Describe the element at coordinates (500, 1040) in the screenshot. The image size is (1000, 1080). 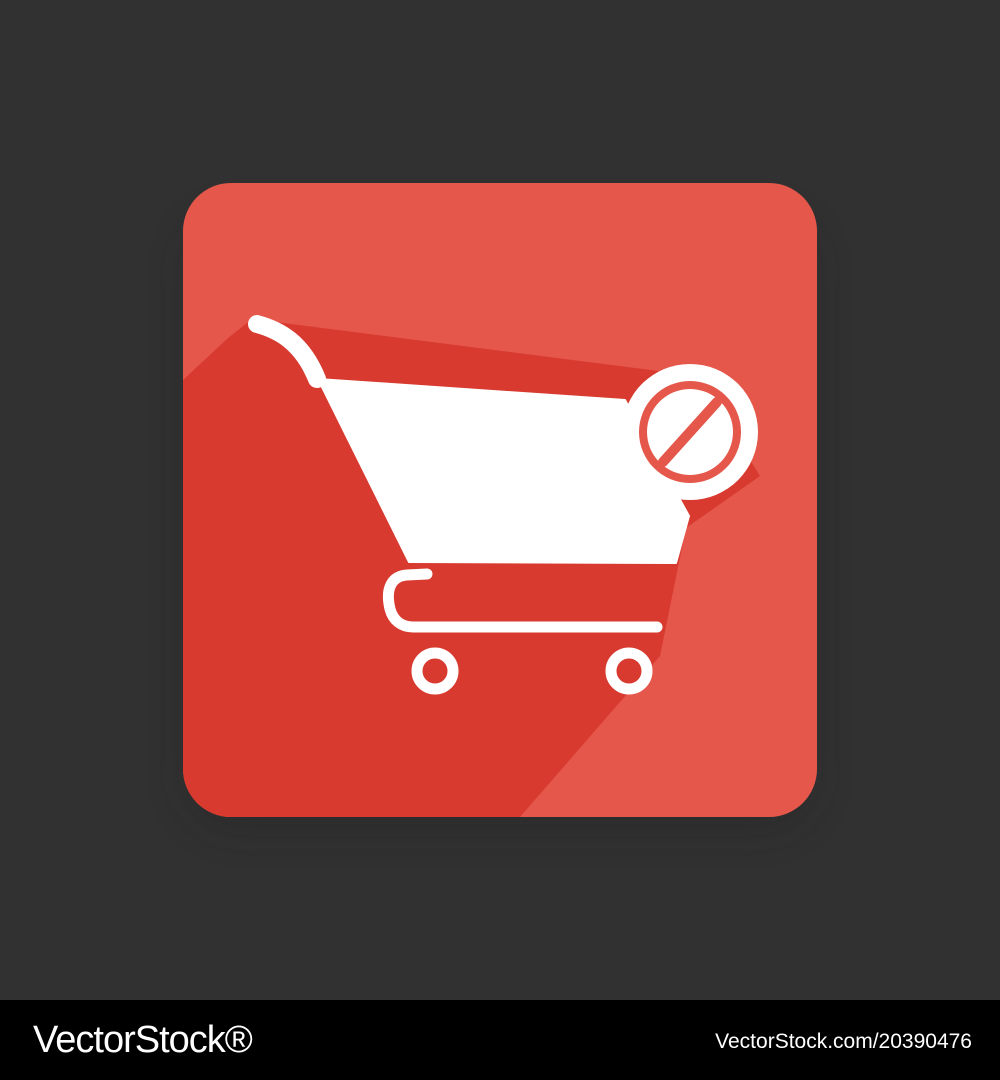
I see `watermark-footer: VectorStock® VectorStock.com/20390476` at that location.